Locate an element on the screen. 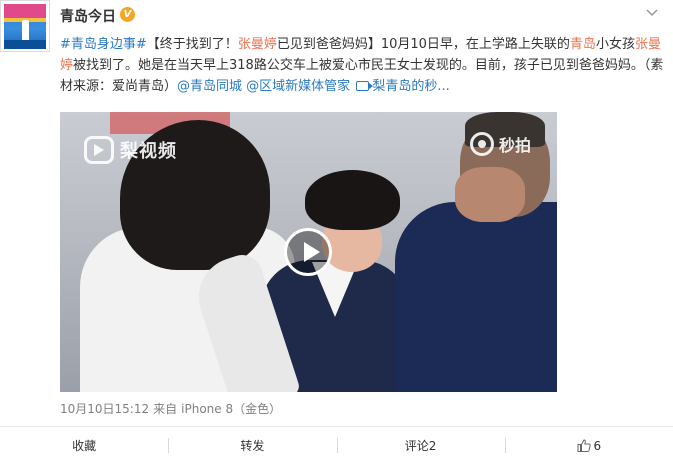 The height and width of the screenshot is (464, 673). hashtag-link: #青岛身边事# is located at coordinates (103, 44).